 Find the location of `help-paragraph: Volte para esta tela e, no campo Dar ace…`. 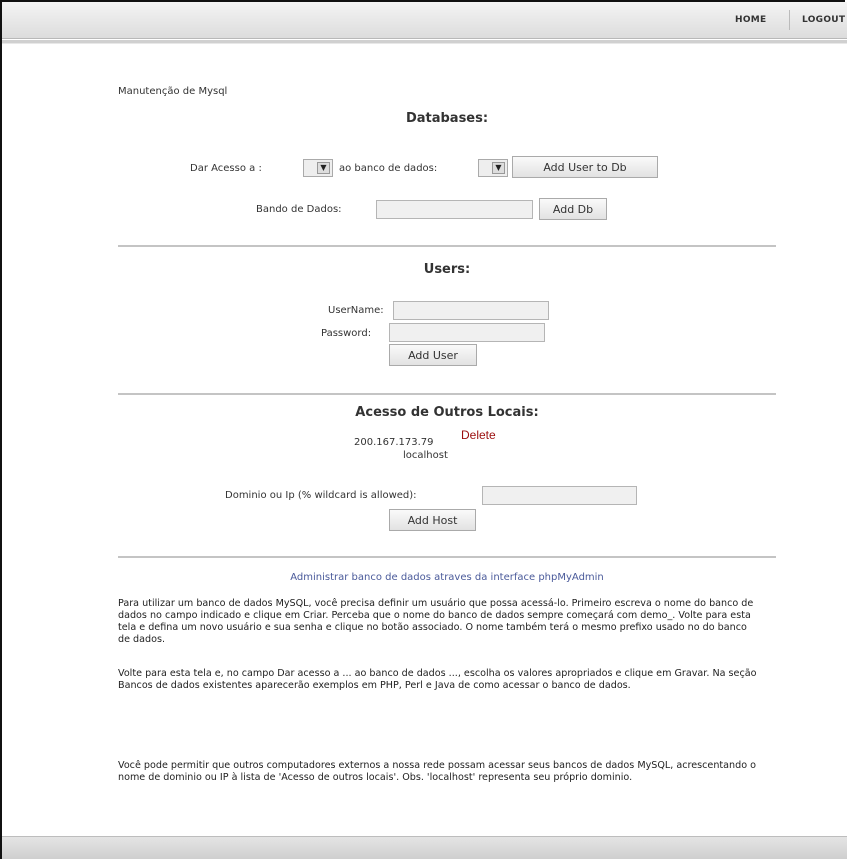

help-paragraph: Volte para esta tela e, no campo Dar ace… is located at coordinates (437, 679).